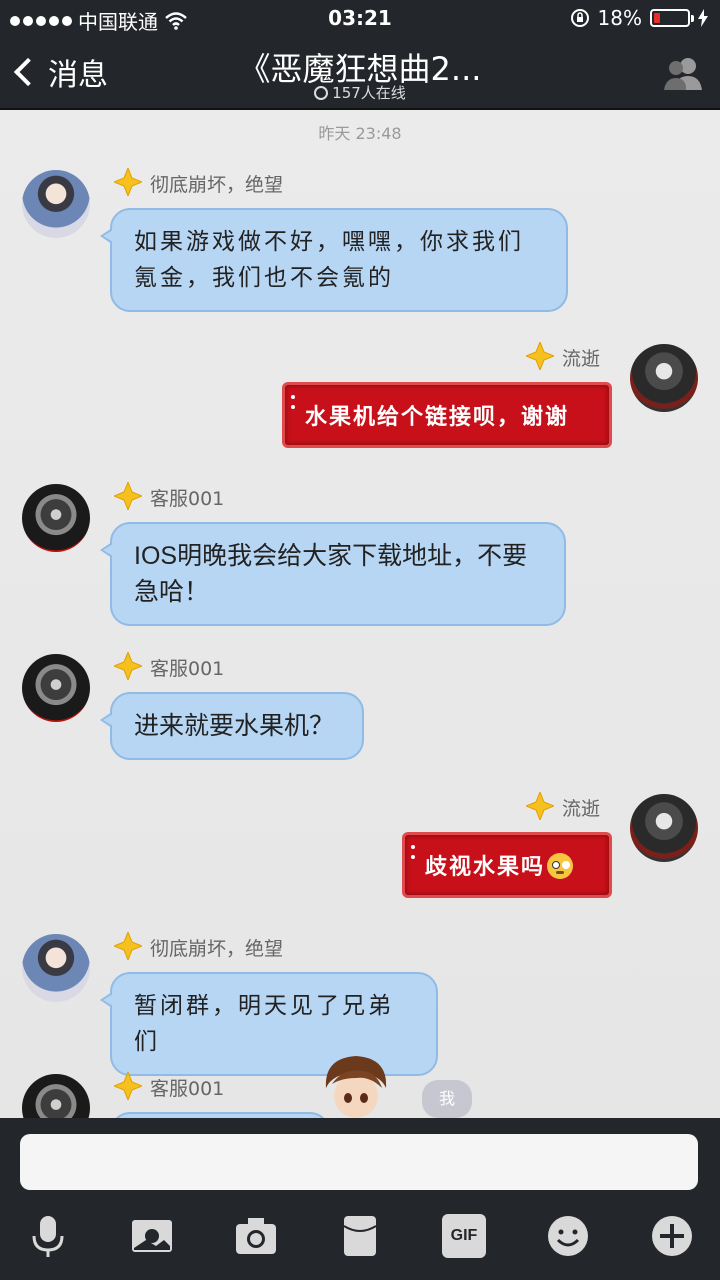 The width and height of the screenshot is (720, 1280). What do you see at coordinates (360, 133) in the screenshot?
I see `message-timestamp: 昨天 23:48` at bounding box center [360, 133].